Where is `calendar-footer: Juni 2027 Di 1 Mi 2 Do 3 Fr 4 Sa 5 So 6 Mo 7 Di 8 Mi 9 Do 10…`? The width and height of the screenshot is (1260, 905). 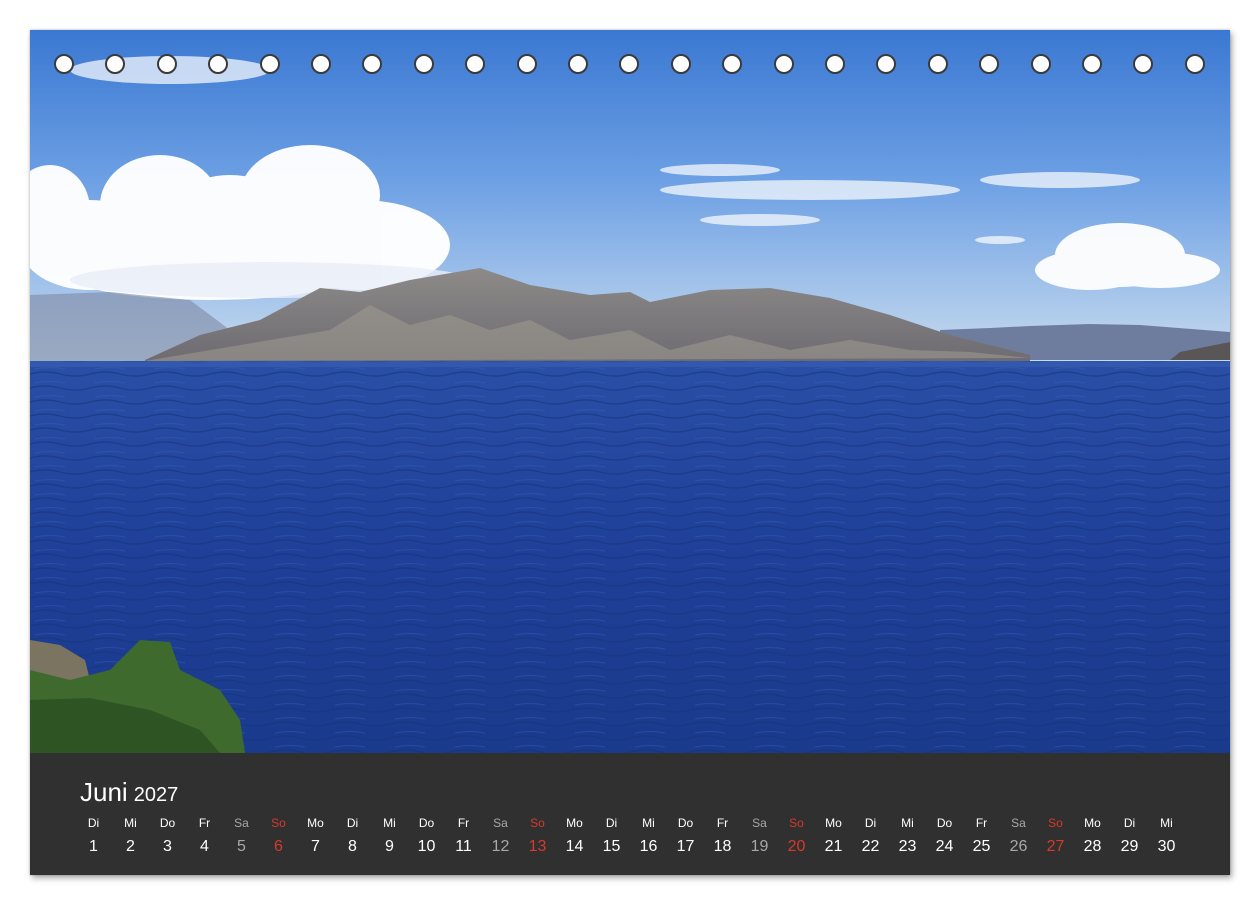
calendar-footer: Juni 2027 Di 1 Mi 2 Do 3 Fr 4 Sa 5 So 6 Mo 7 Di 8 Mi 9 Do 10… is located at coordinates (630, 814).